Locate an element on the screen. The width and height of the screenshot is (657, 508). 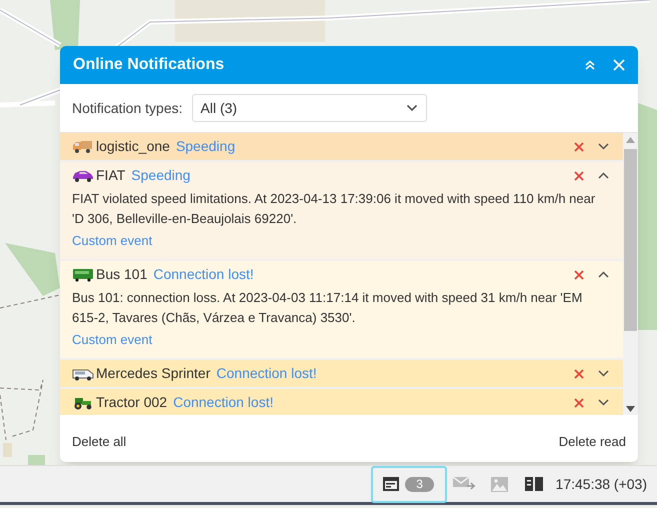
clock-time: 17:45:38 (+03) is located at coordinates (601, 484).